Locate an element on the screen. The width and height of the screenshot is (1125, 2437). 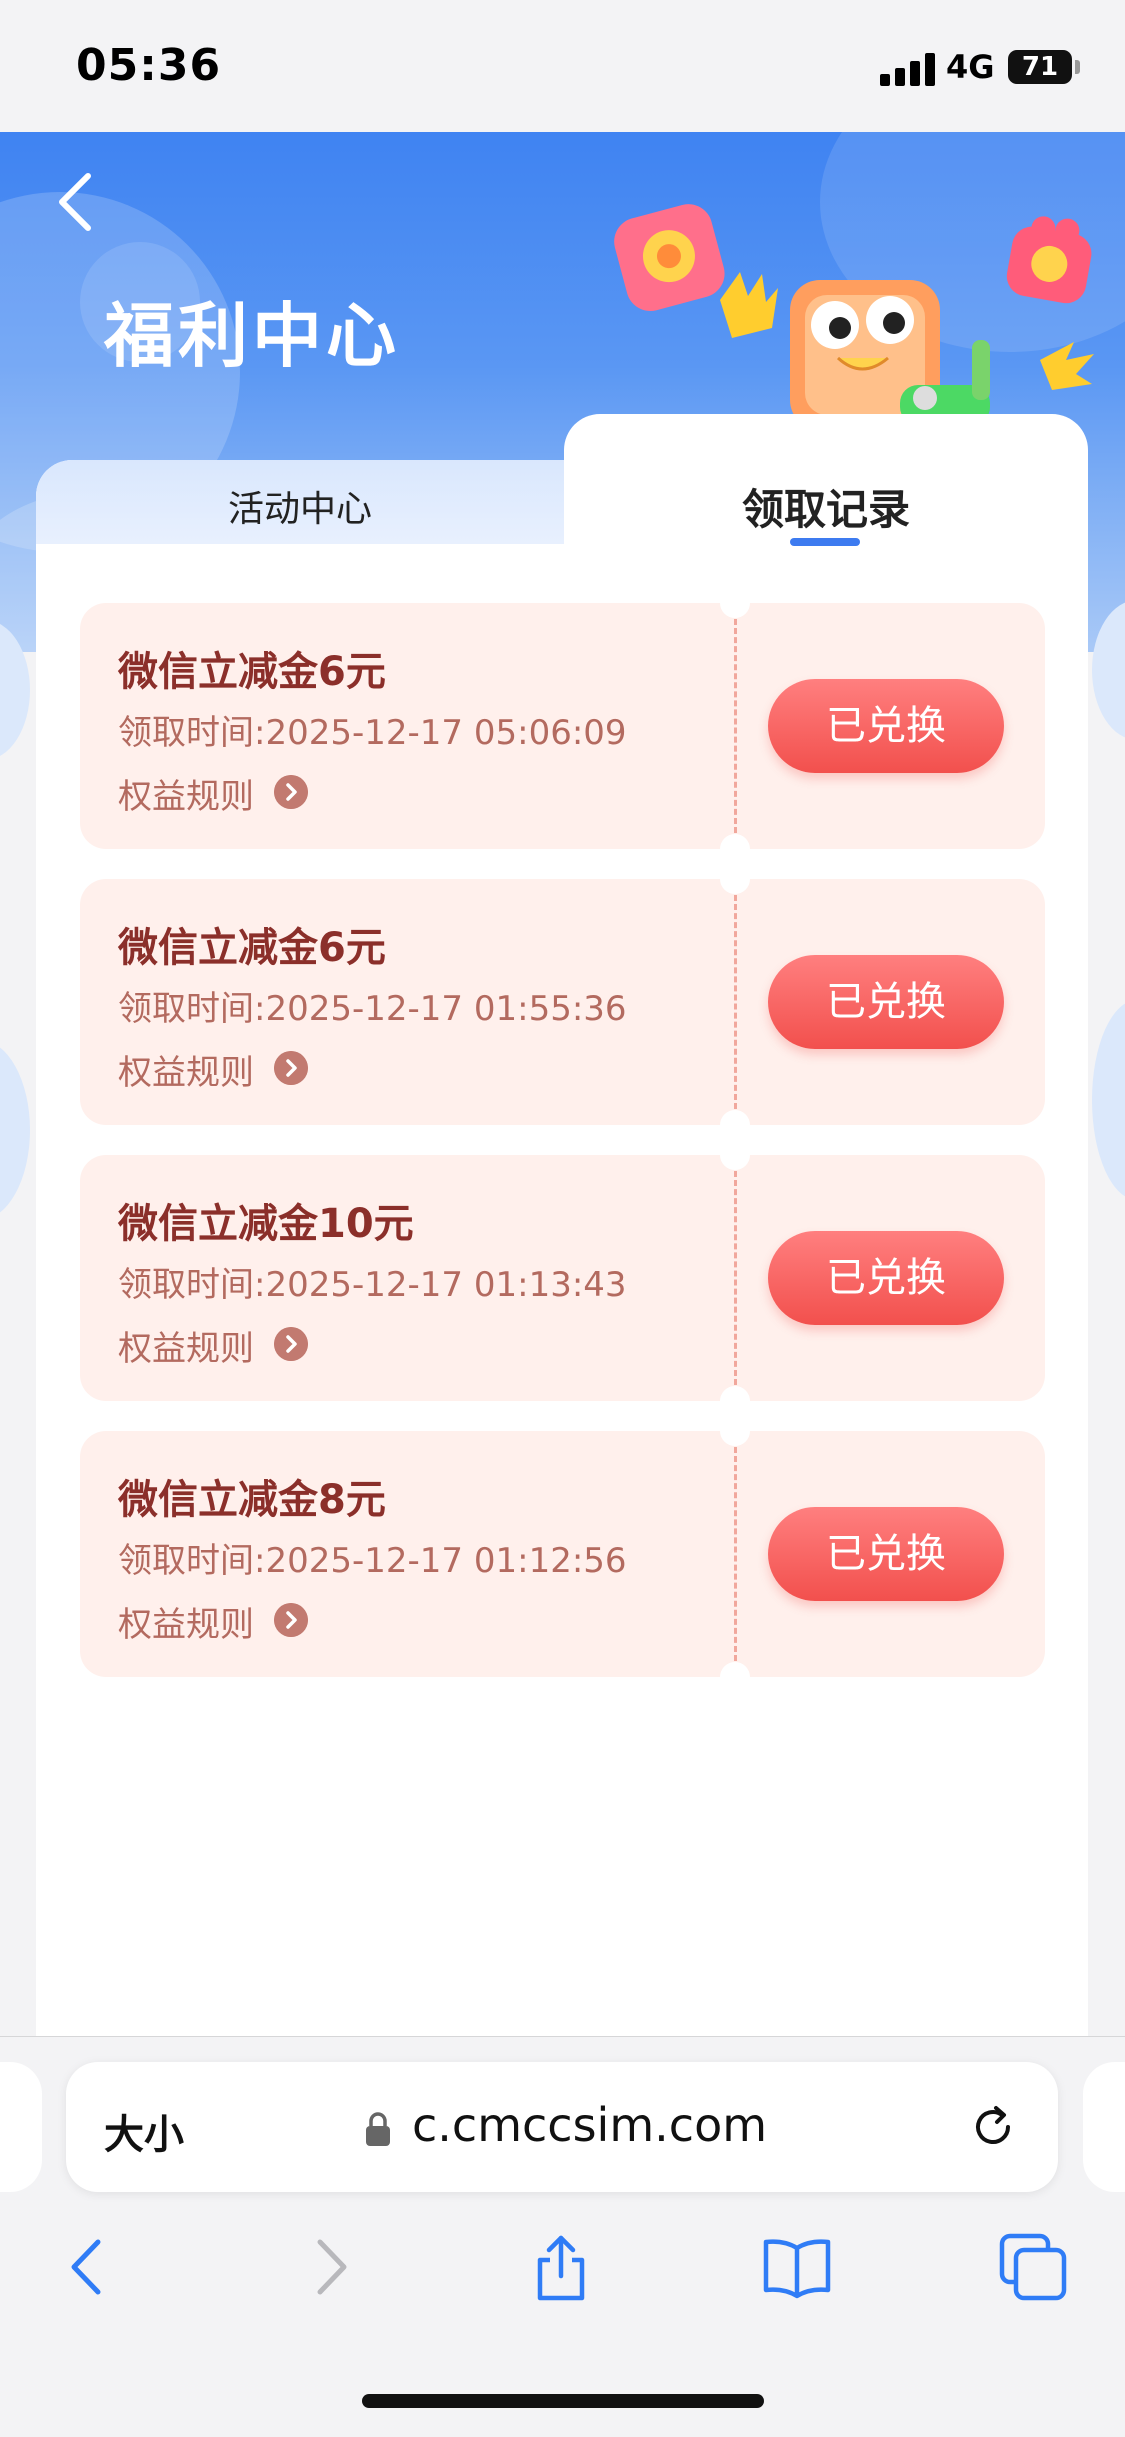
tab-label: 活动中心 is located at coordinates (299, 509).